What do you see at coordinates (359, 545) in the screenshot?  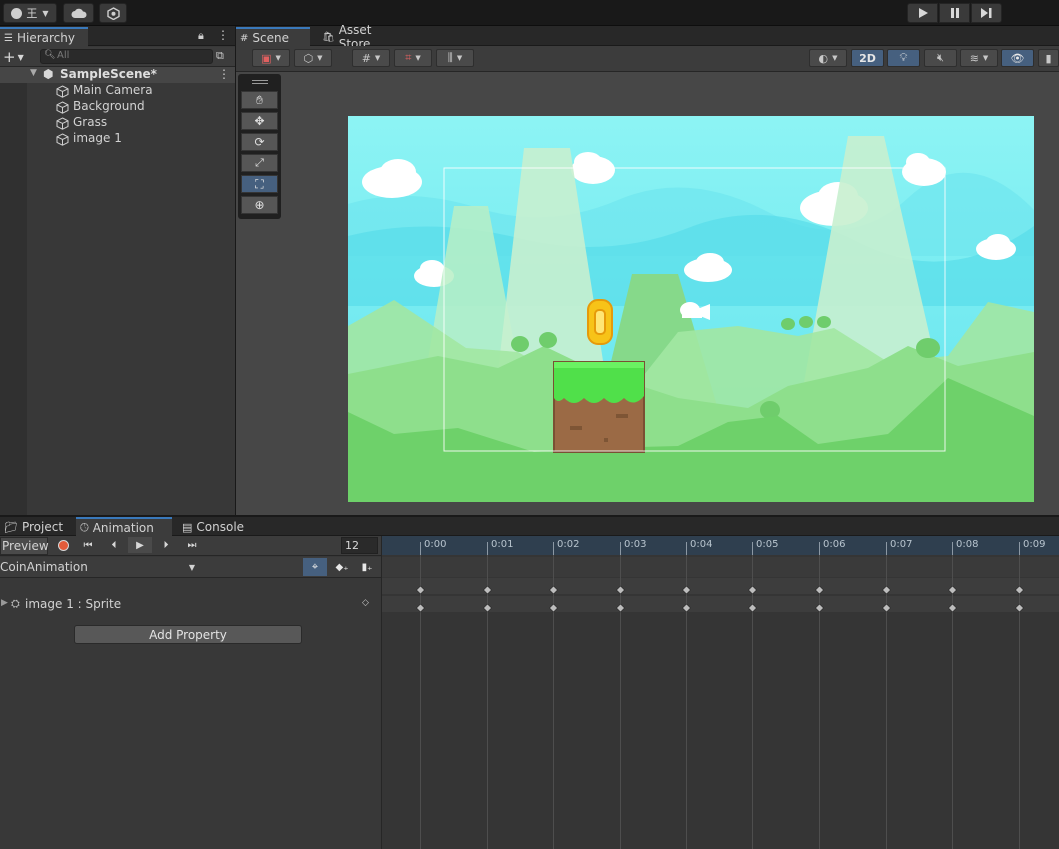 I see `frame-field: 12` at bounding box center [359, 545].